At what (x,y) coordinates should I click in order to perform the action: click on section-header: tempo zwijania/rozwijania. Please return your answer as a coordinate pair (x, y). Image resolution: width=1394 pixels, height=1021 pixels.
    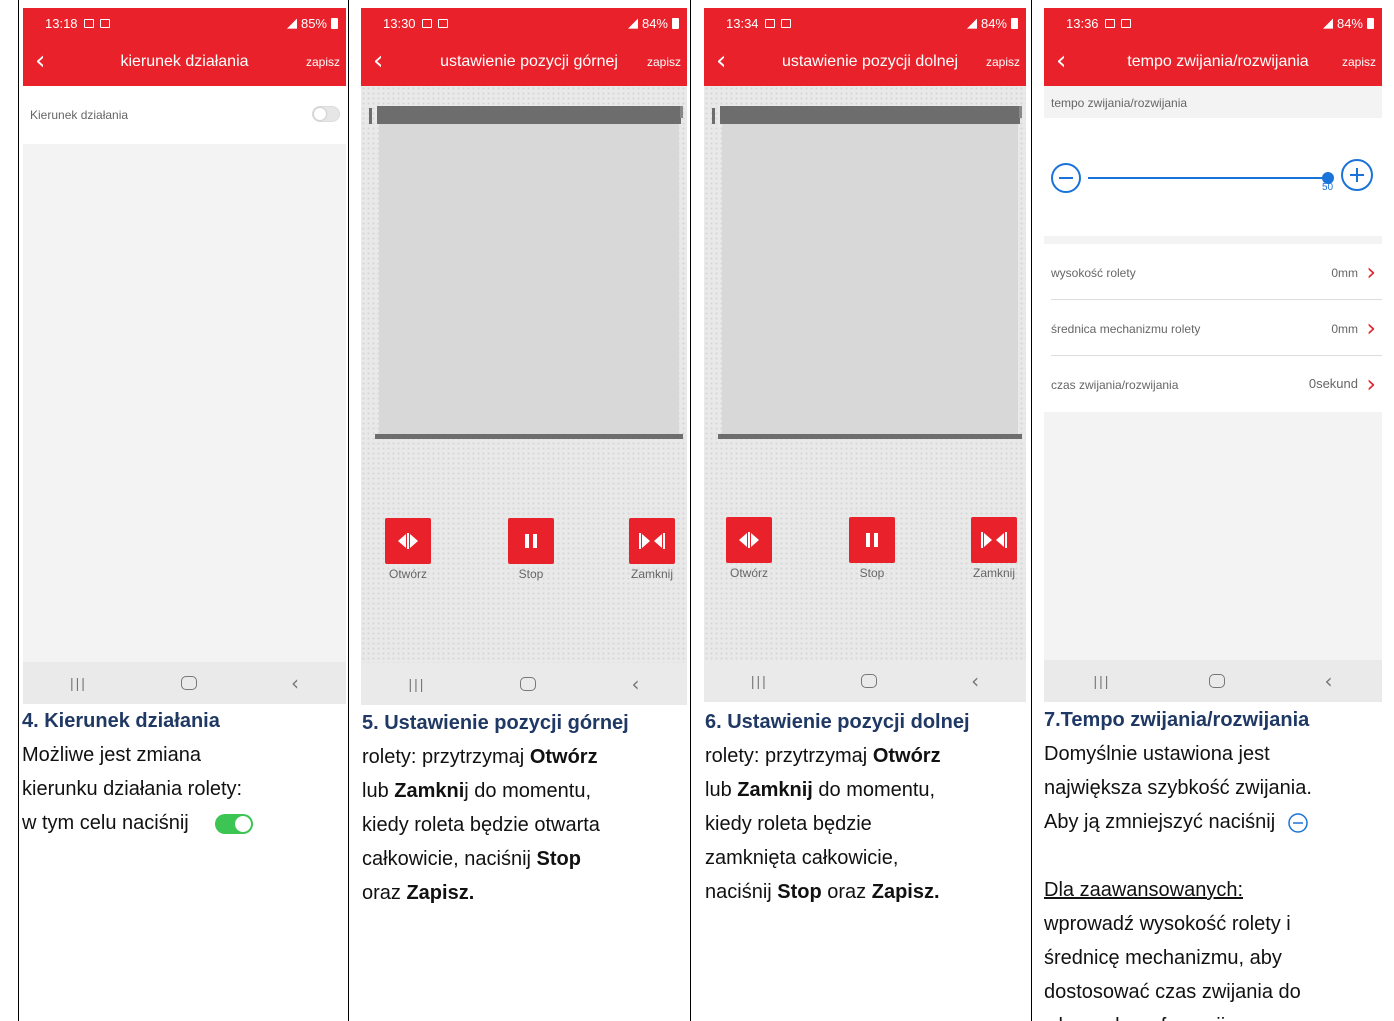
    Looking at the image, I should click on (1213, 102).